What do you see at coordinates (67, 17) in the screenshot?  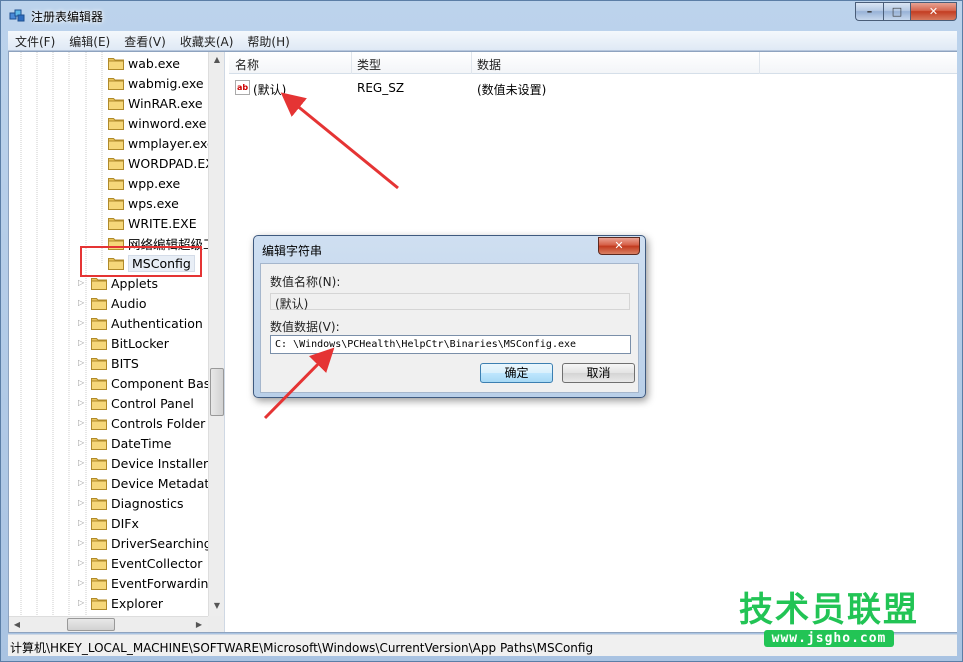 I see `window-title: 注册表编辑器` at bounding box center [67, 17].